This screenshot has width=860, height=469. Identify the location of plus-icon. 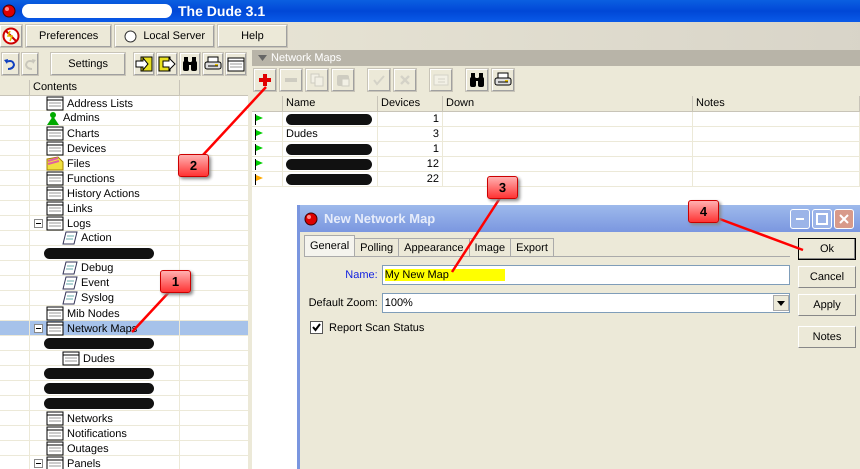
(265, 80).